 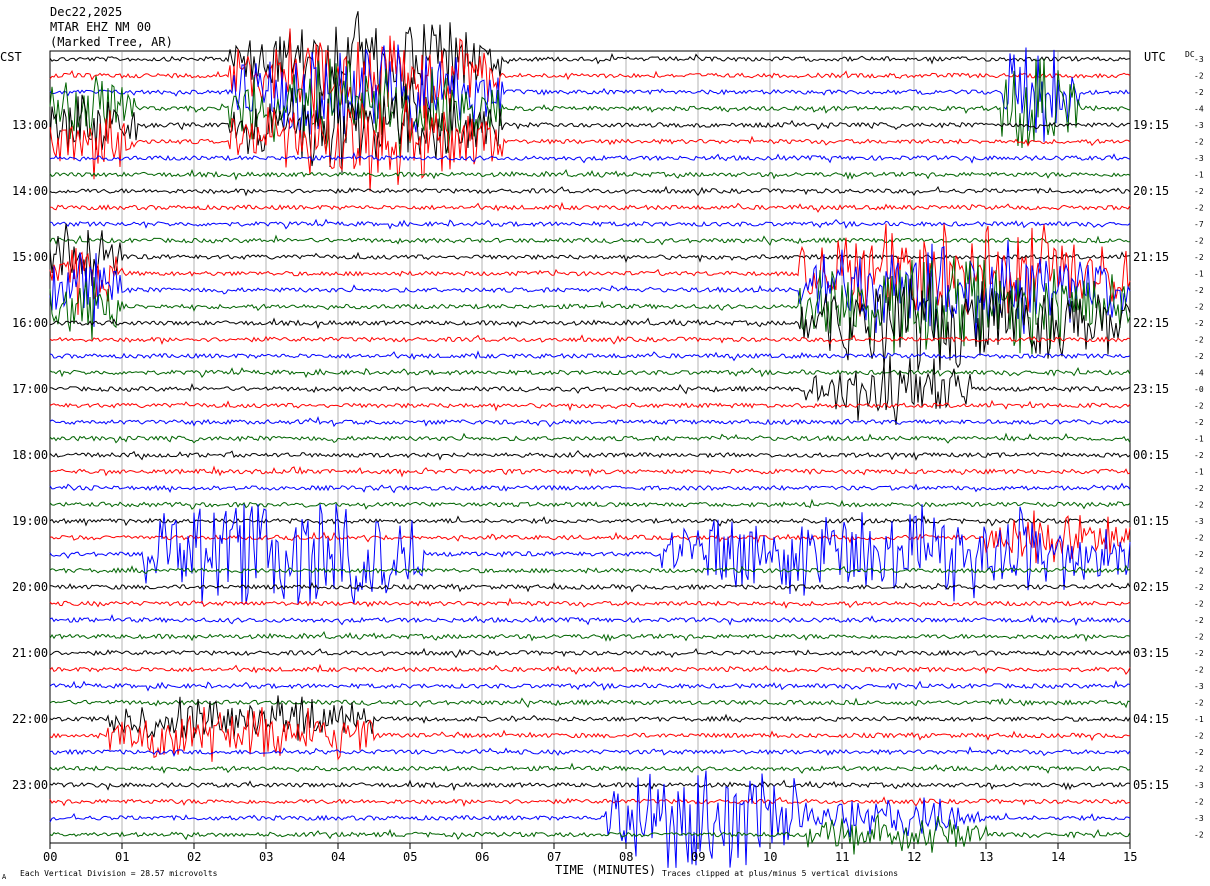 I want to click on dc-offset-row-29: -2, so click(x=1199, y=538).